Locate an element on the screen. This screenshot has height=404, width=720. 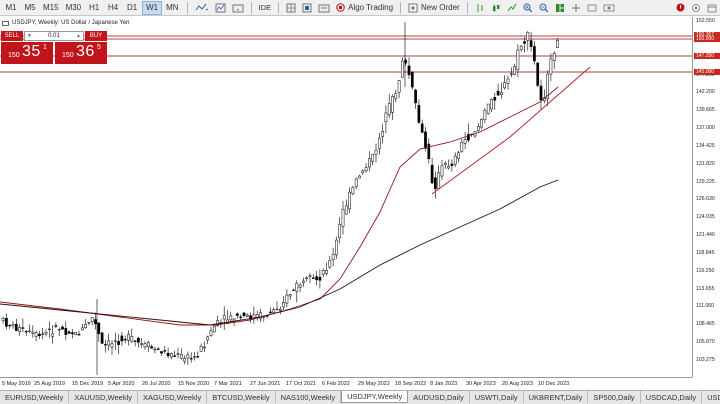
chart-shift-icon is located at coordinates (307, 7).